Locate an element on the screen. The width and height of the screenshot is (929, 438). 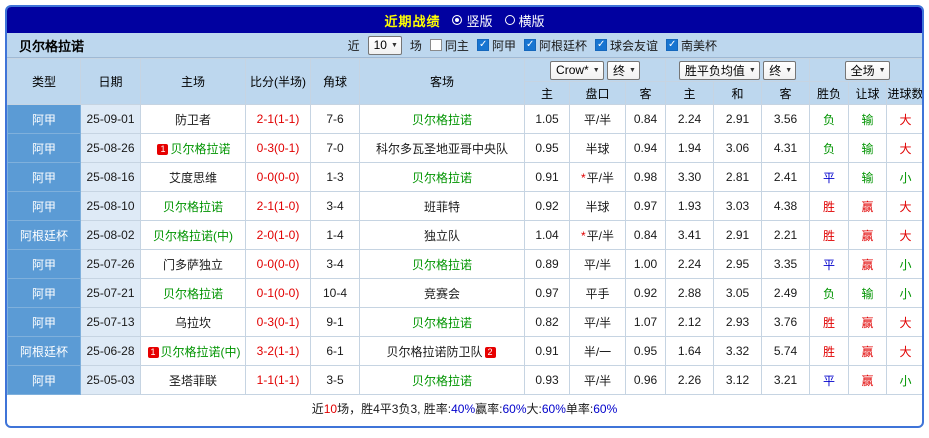
europe-draw-odds-cell: 2.91 is located at coordinates (738, 235).